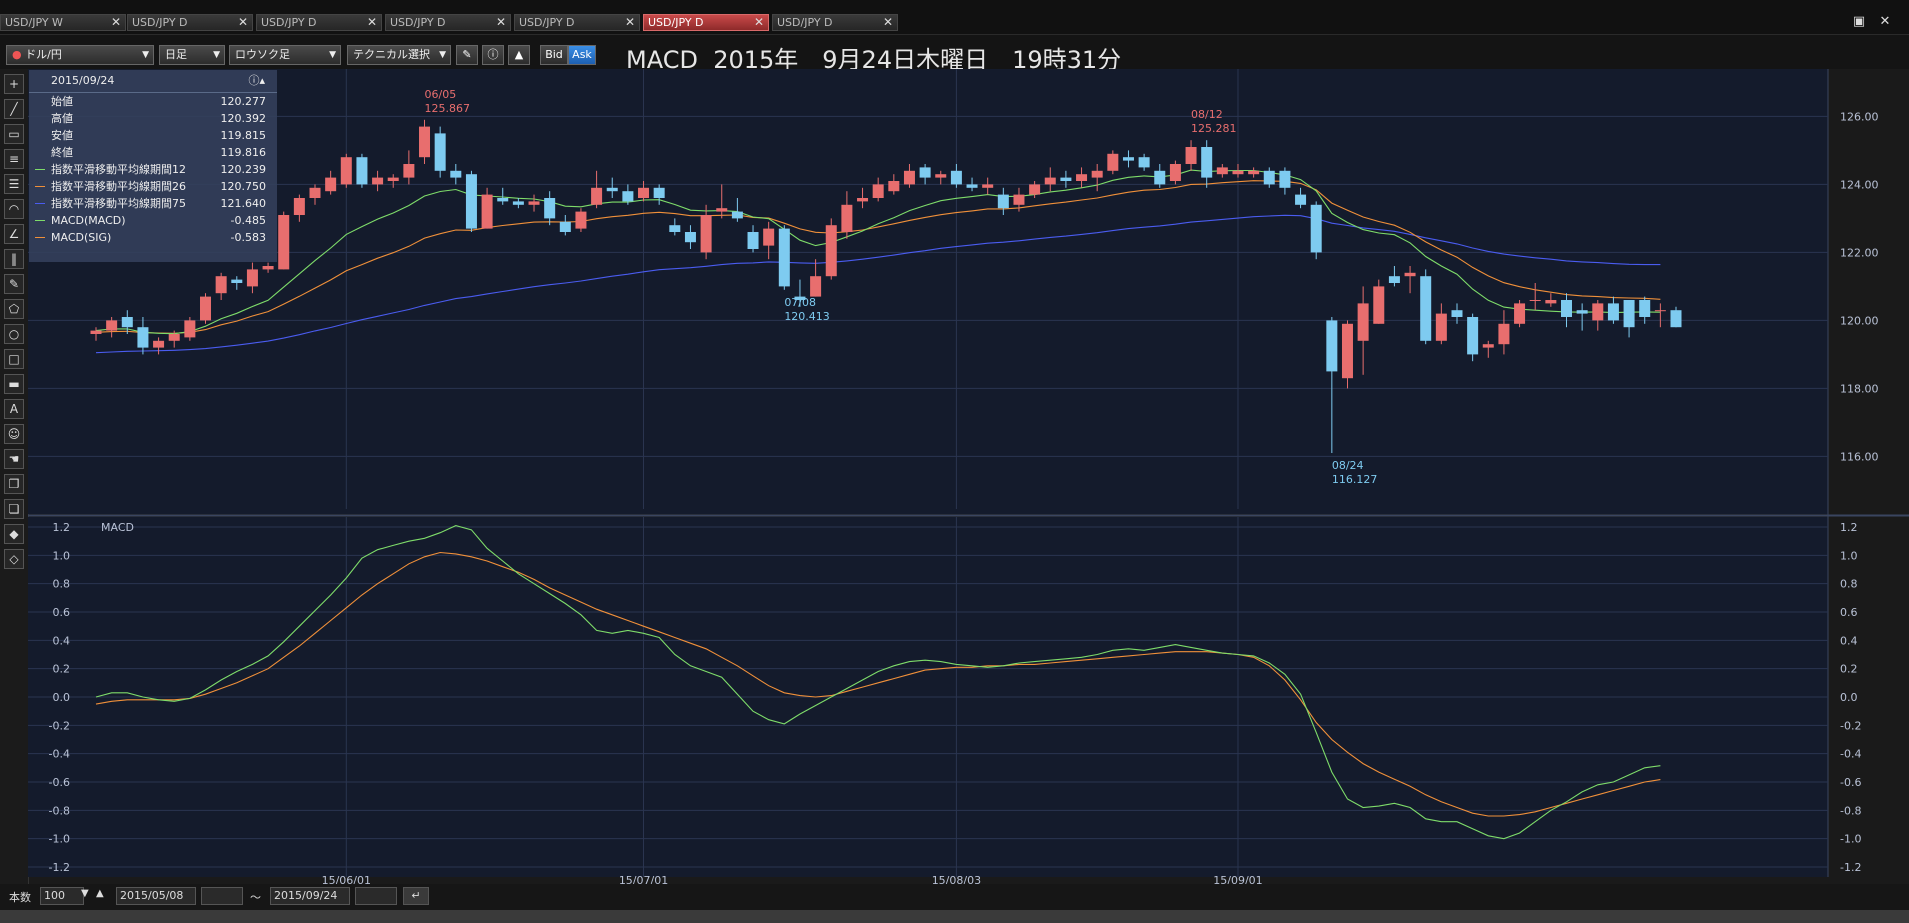  I want to click on vertical-lines-icon: ‖, so click(14, 259).